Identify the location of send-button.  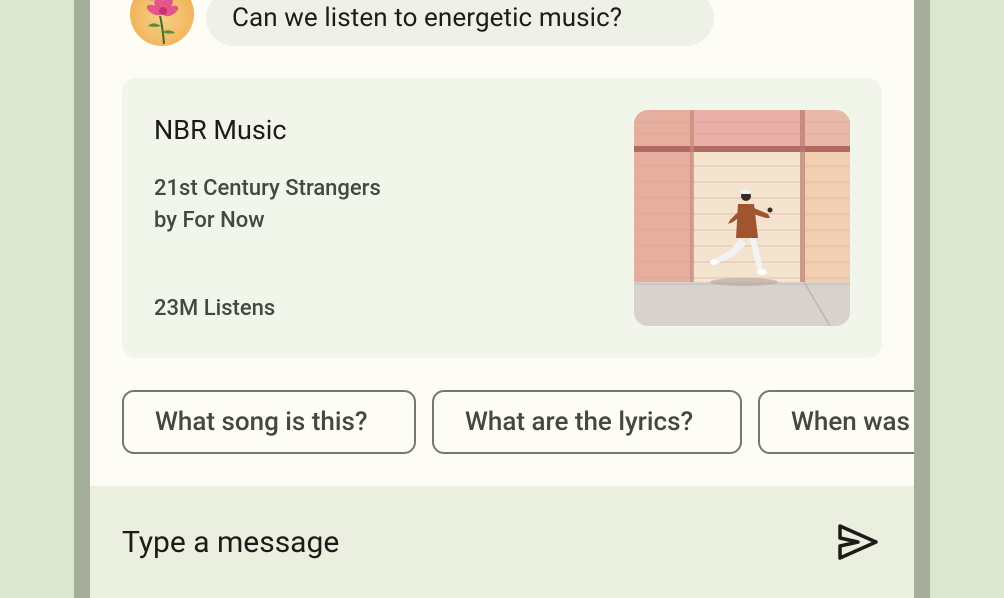
(858, 542).